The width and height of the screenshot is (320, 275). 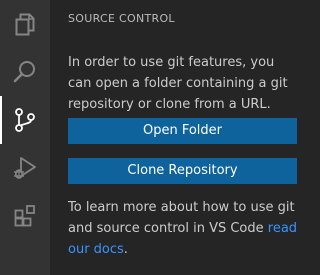 I want to click on clone-repository-button: Clone Repository, so click(x=182, y=171).